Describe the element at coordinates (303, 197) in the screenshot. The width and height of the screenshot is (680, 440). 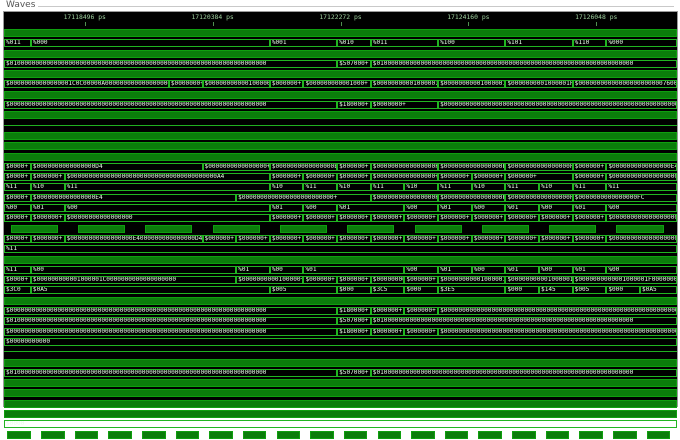
I see `bus-value: $0000000000000000000000000+` at that location.